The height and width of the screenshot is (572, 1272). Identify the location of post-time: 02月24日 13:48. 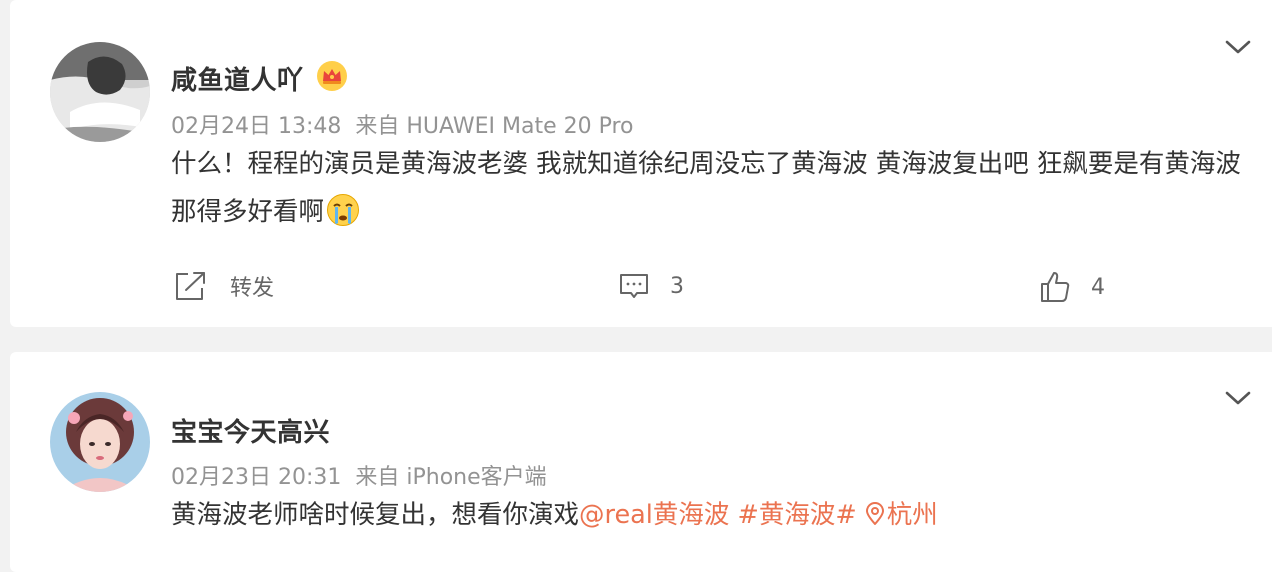
(256, 126).